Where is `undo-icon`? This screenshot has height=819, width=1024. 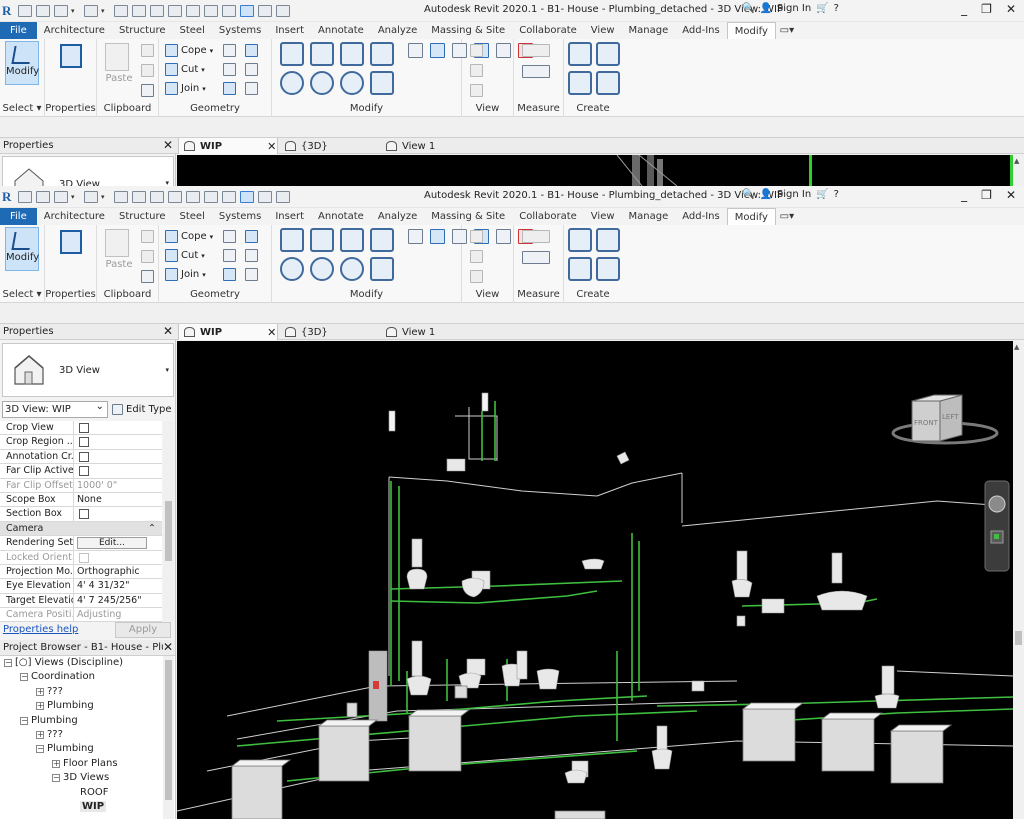
undo-icon is located at coordinates (91, 10).